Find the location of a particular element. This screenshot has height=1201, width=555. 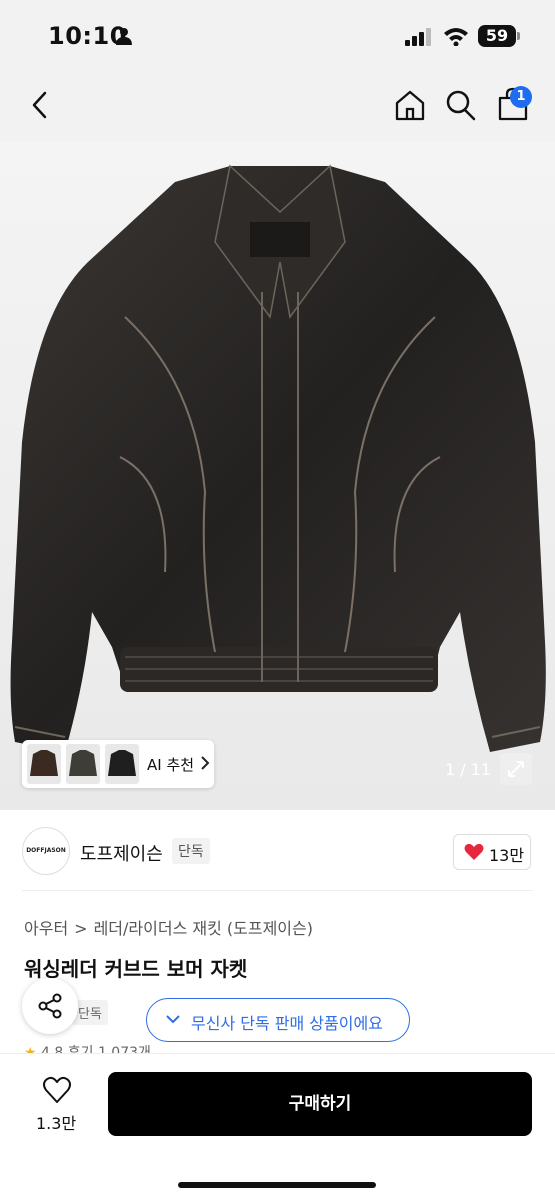

chevron-down-icon is located at coordinates (173, 1019).